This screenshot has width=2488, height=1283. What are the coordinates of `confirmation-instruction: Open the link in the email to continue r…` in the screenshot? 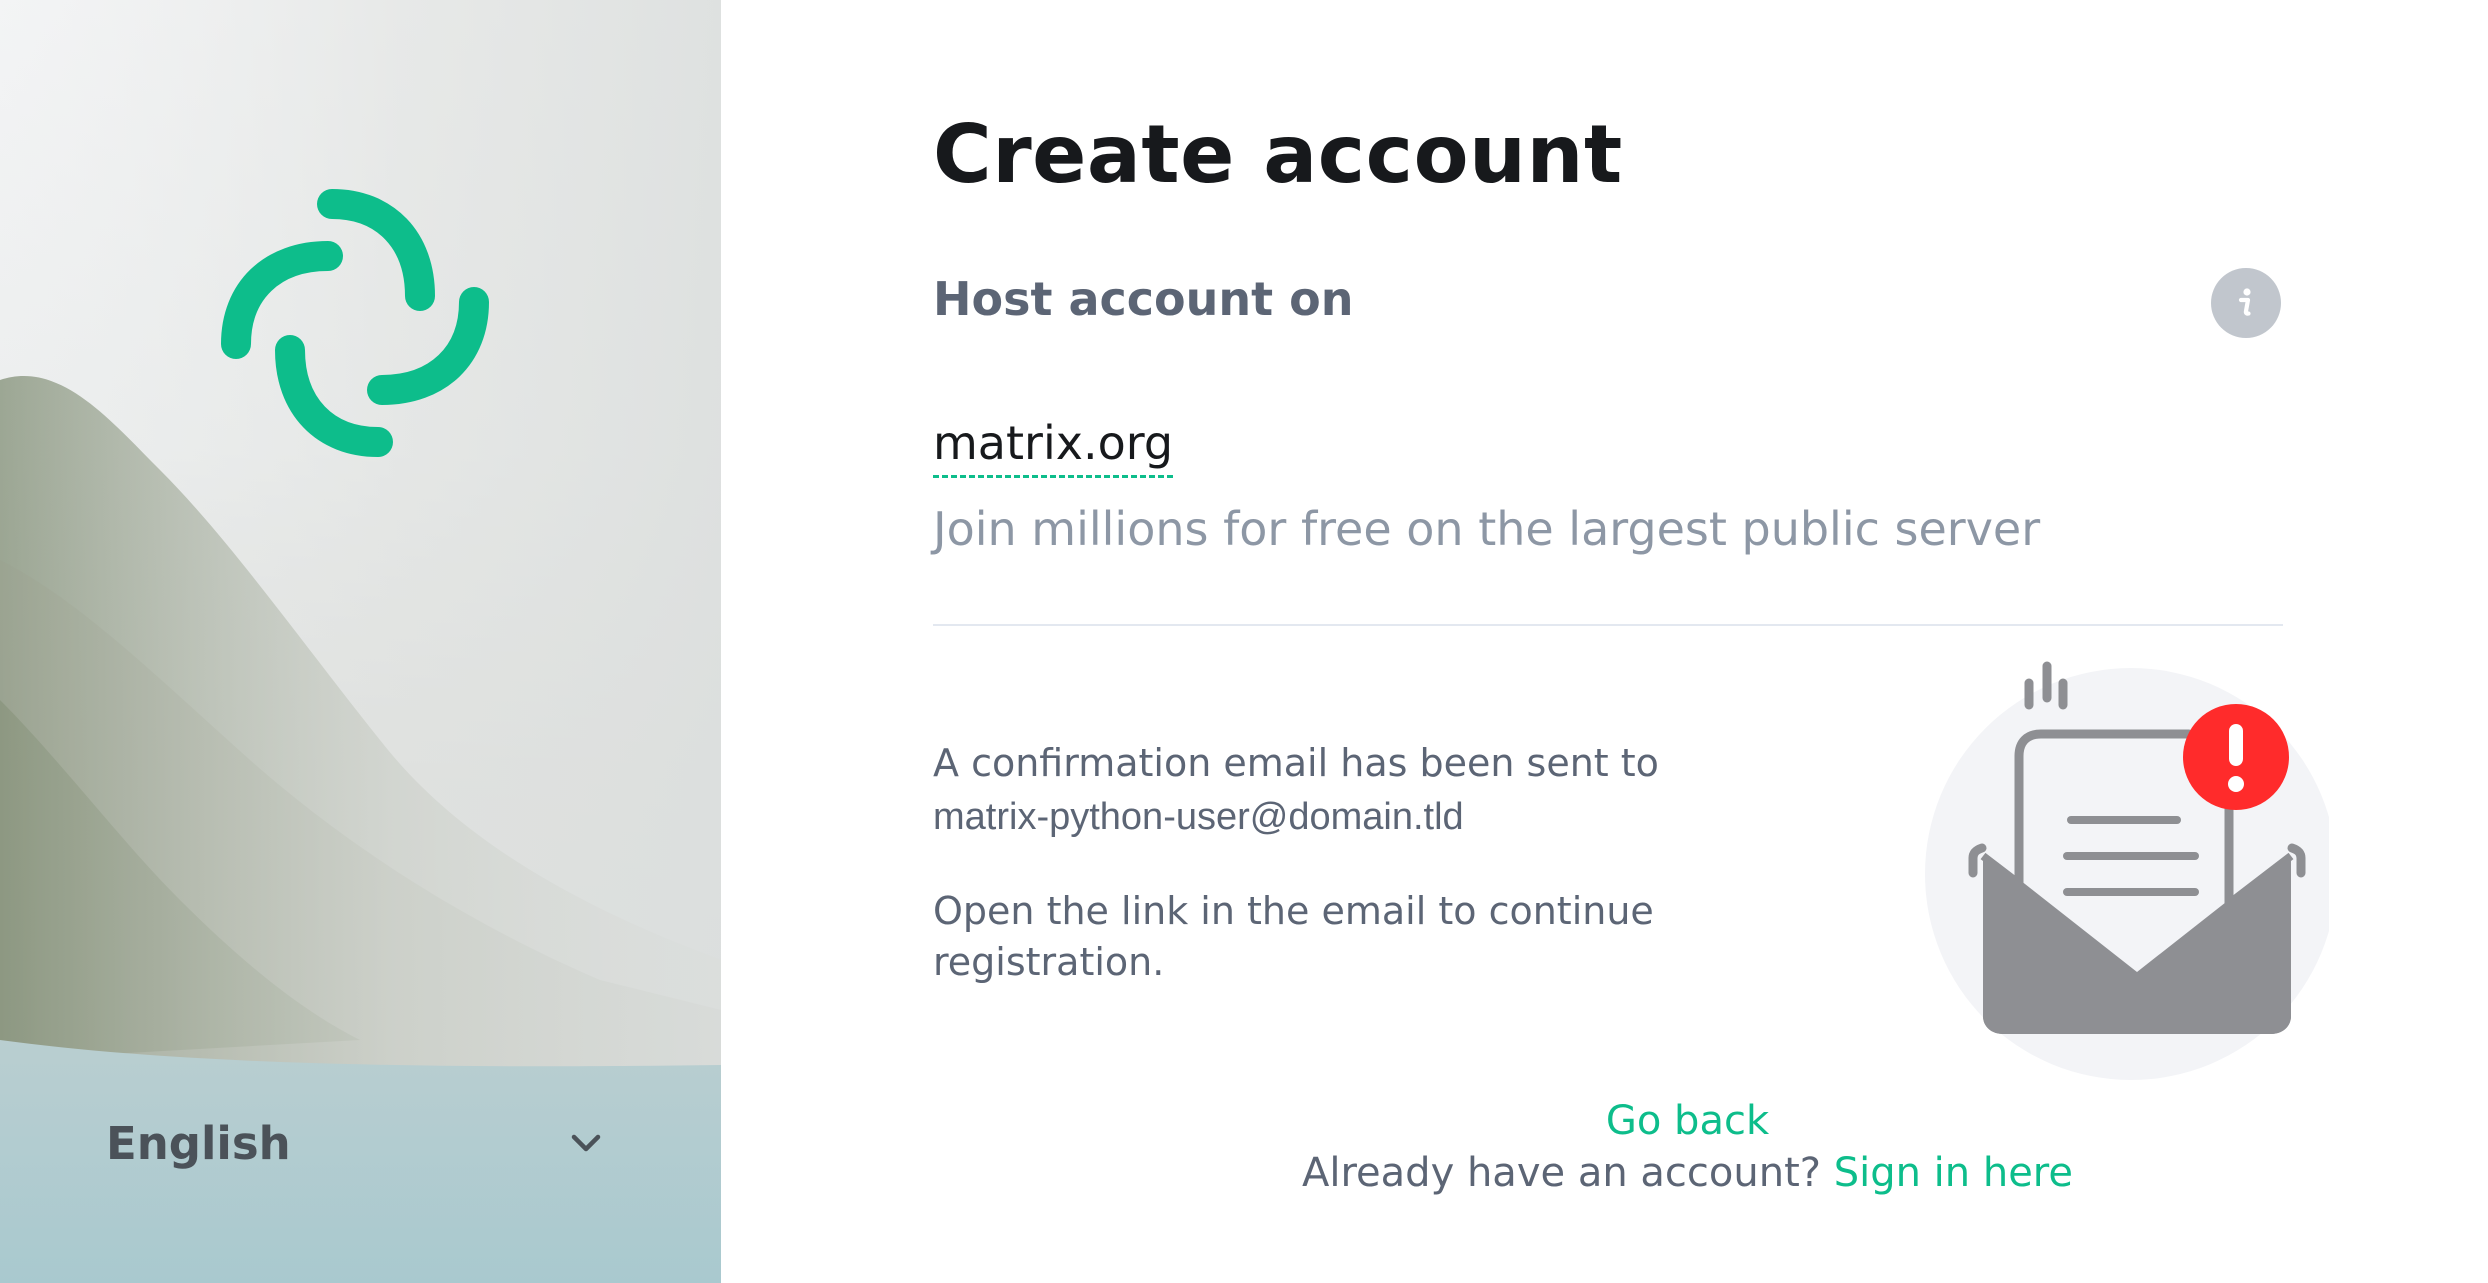 It's located at (1293, 936).